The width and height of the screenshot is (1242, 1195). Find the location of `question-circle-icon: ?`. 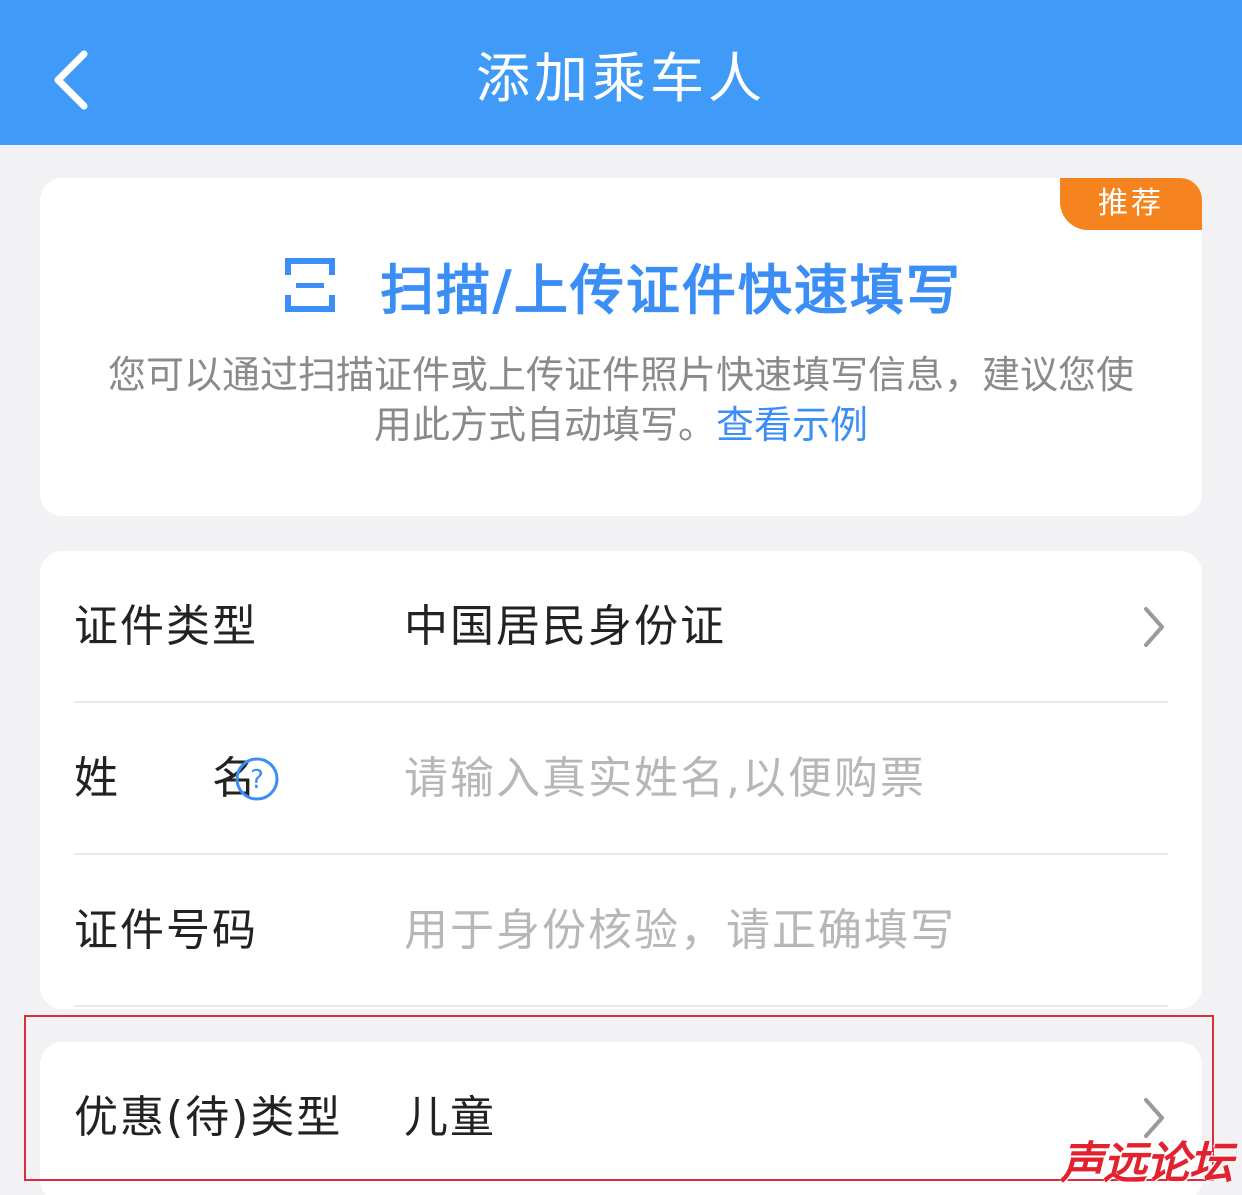

question-circle-icon: ? is located at coordinates (257, 779).